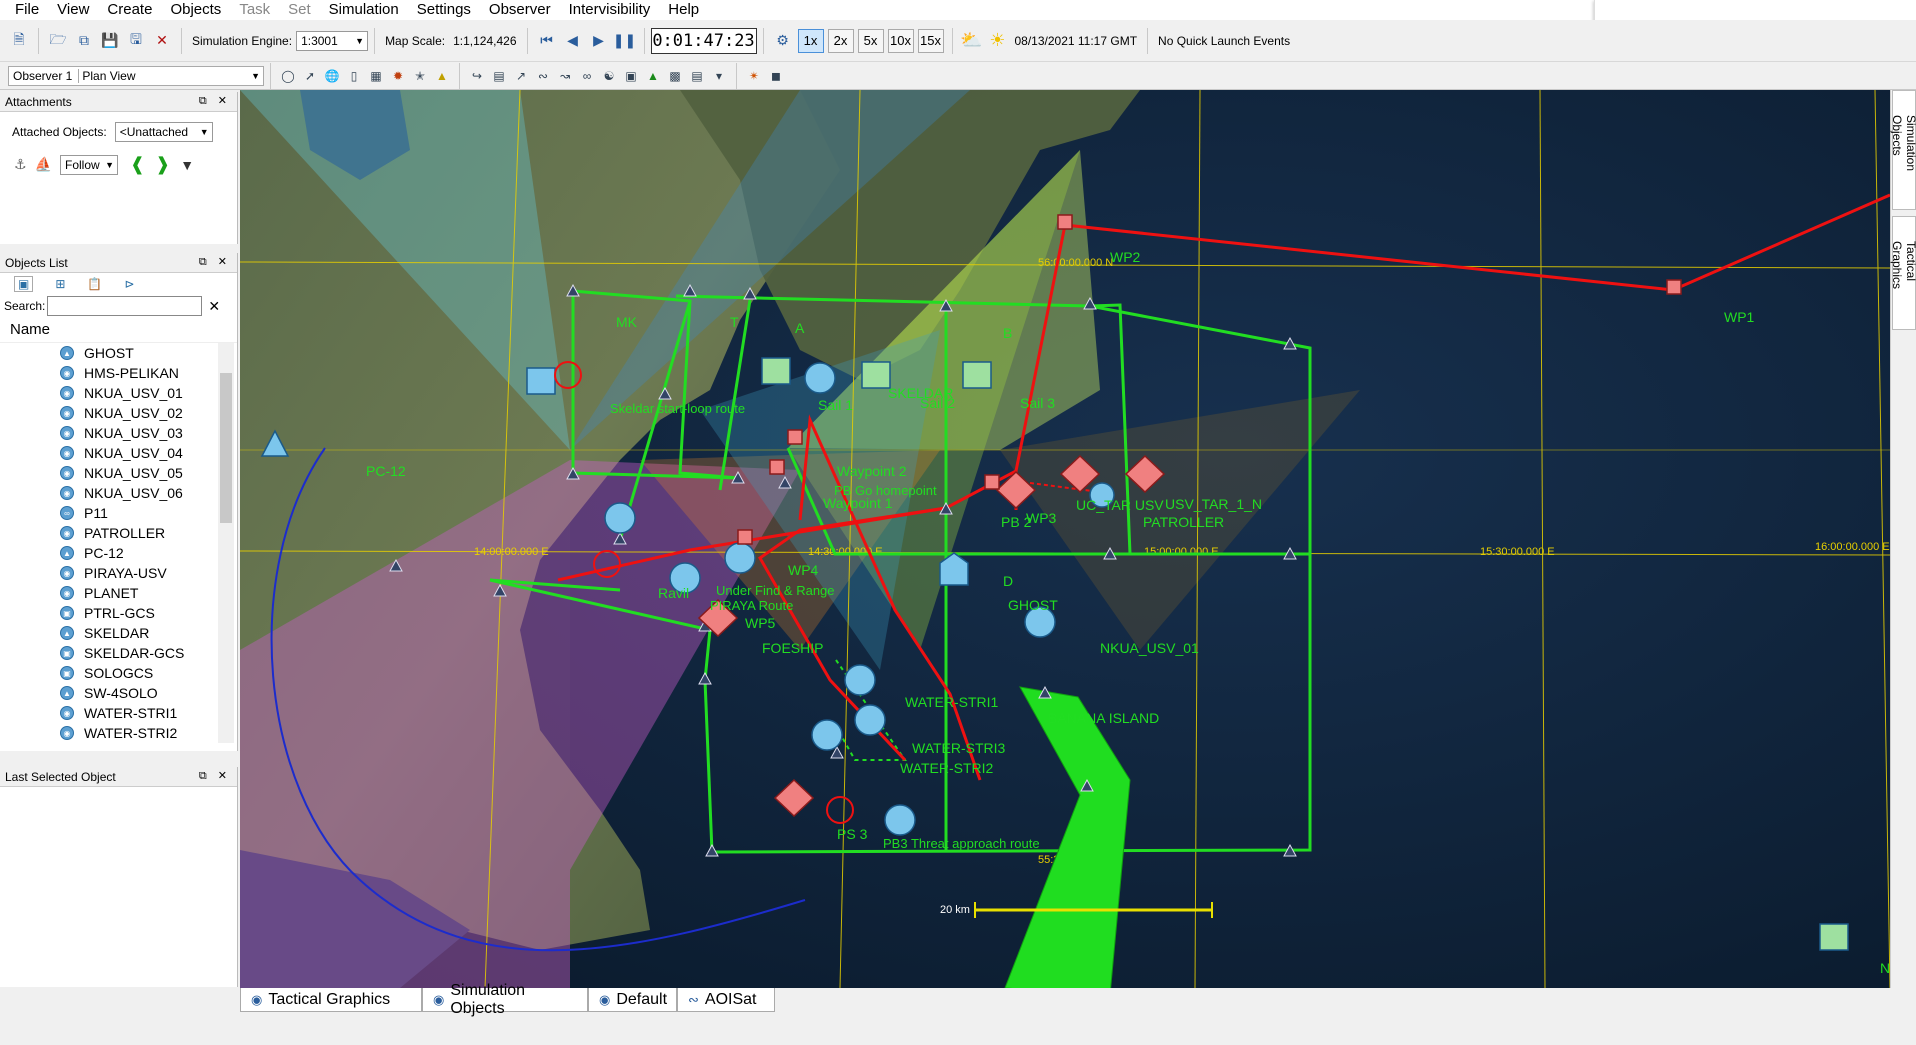  Describe the element at coordinates (27, 10) in the screenshot. I see `menu-file: File` at that location.